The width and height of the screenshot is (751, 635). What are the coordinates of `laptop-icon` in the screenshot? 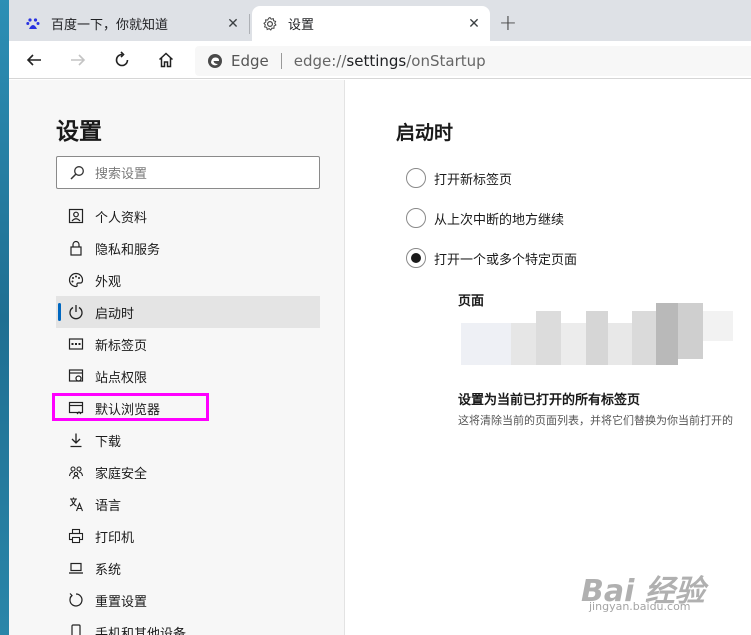 It's located at (76, 568).